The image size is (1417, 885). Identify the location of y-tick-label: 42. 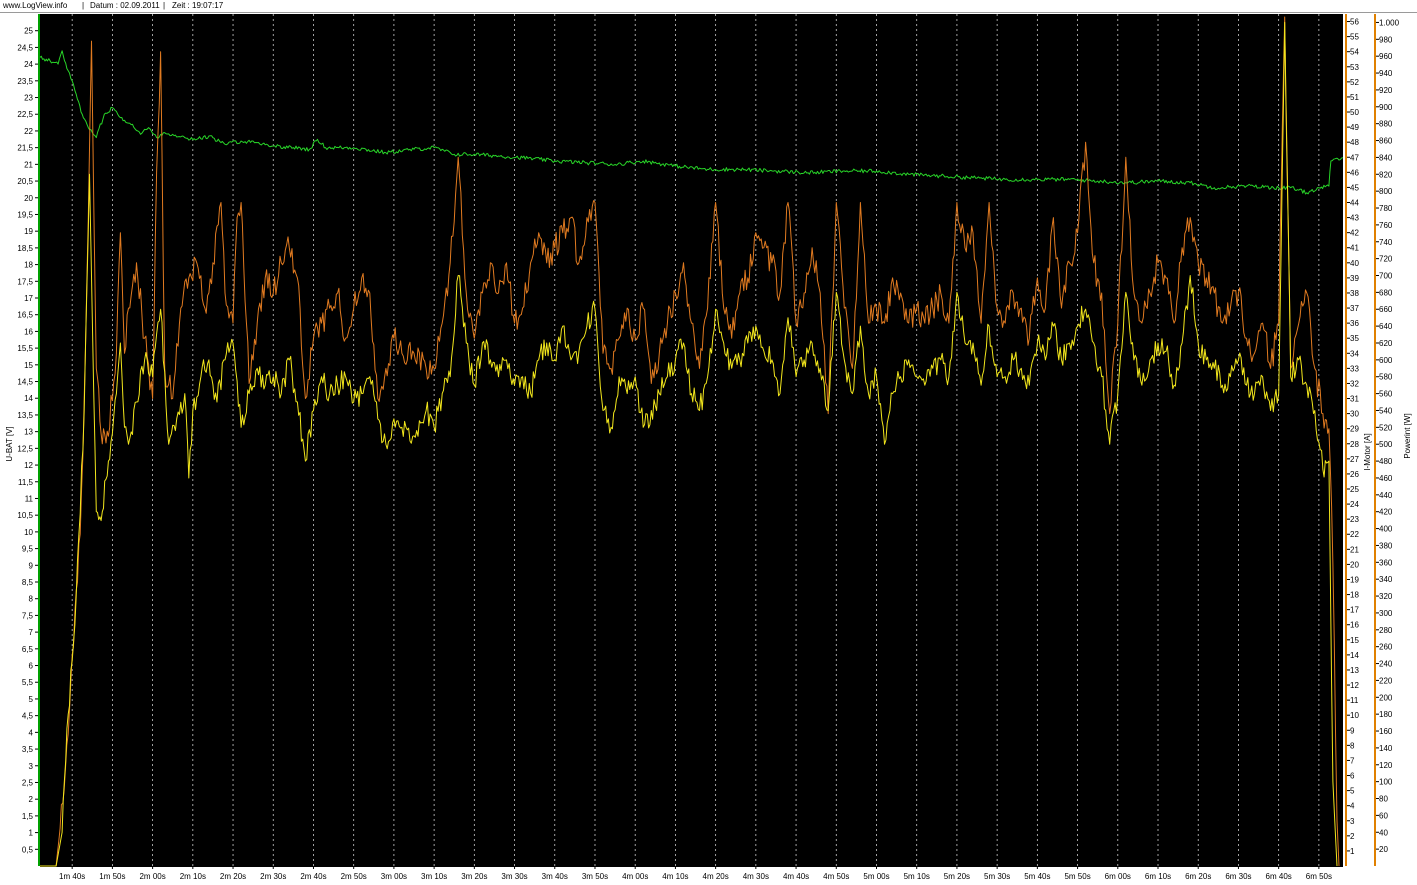
(1354, 233).